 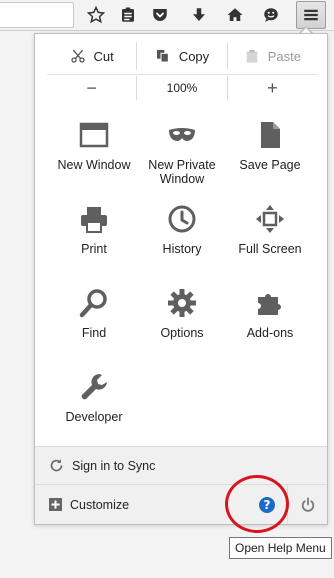 I want to click on copy-label: Copy, so click(x=194, y=56).